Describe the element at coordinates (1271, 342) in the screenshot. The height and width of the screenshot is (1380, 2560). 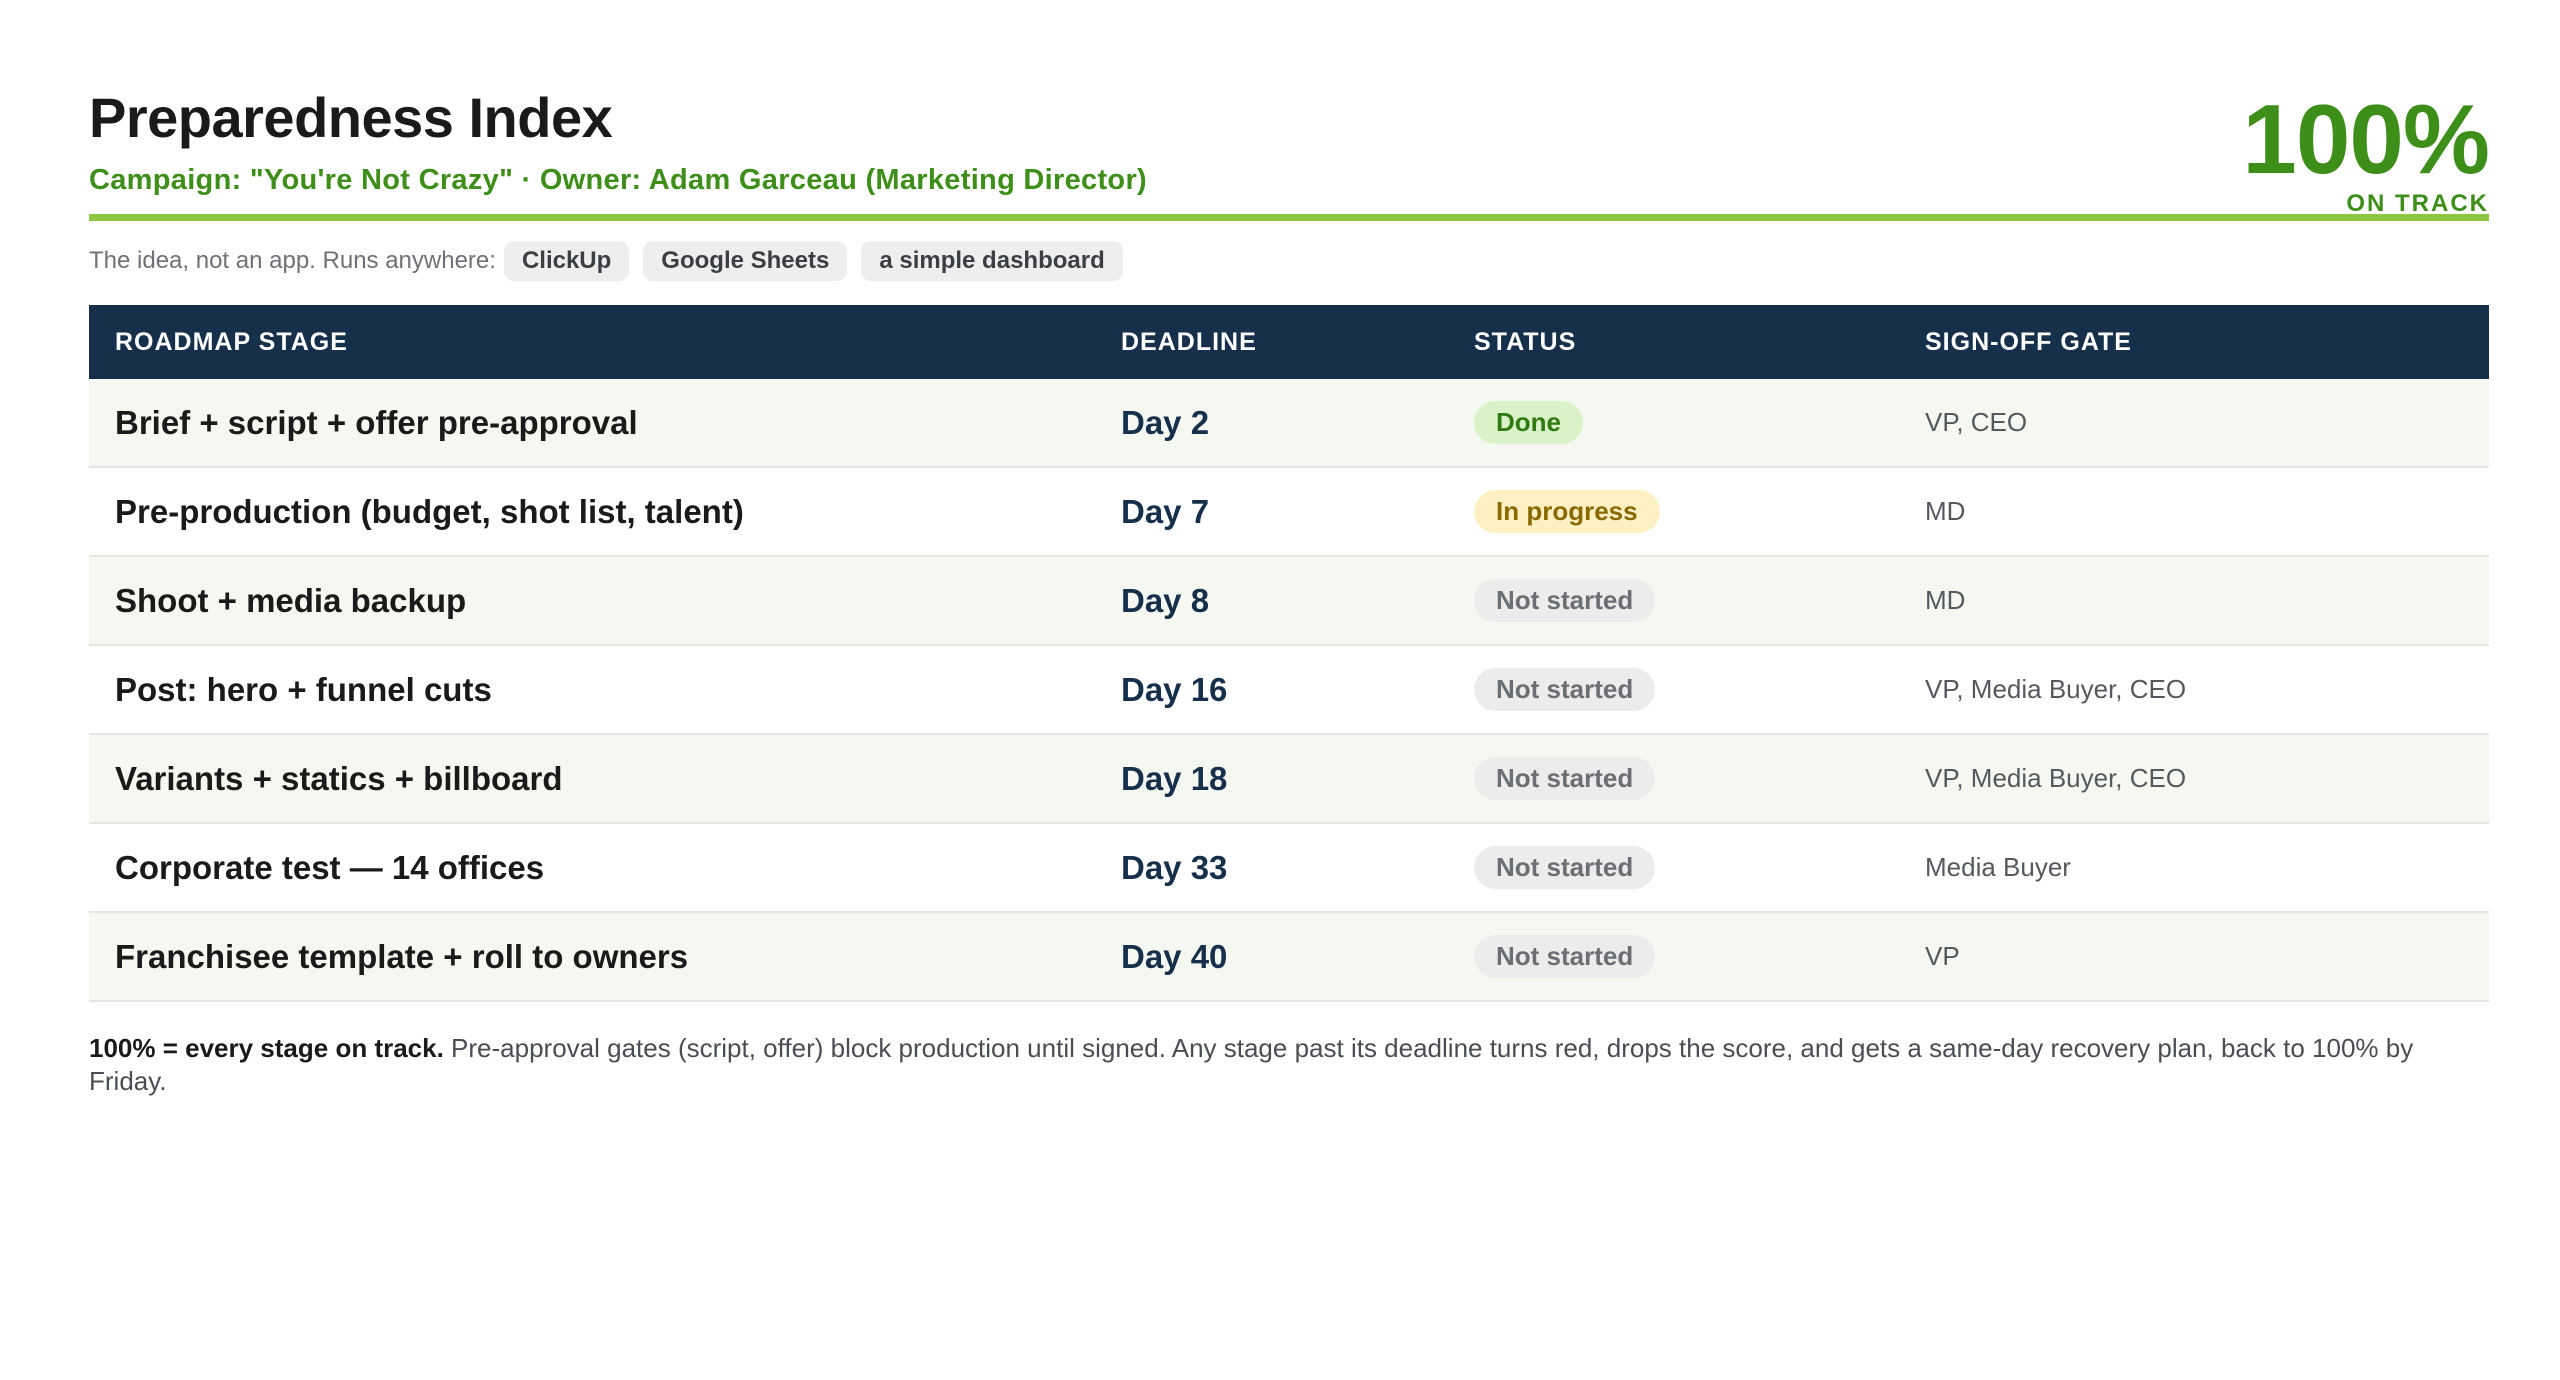
I see `column-header-deadline: DEADLINE` at that location.